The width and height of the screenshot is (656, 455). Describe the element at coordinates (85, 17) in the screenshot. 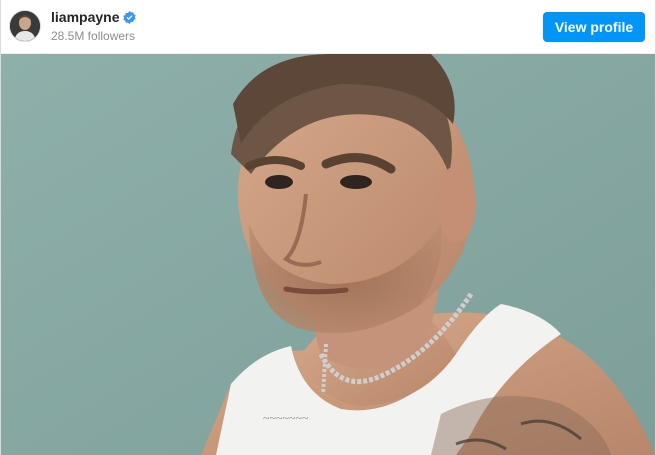

I see `username-link: liampayne` at that location.